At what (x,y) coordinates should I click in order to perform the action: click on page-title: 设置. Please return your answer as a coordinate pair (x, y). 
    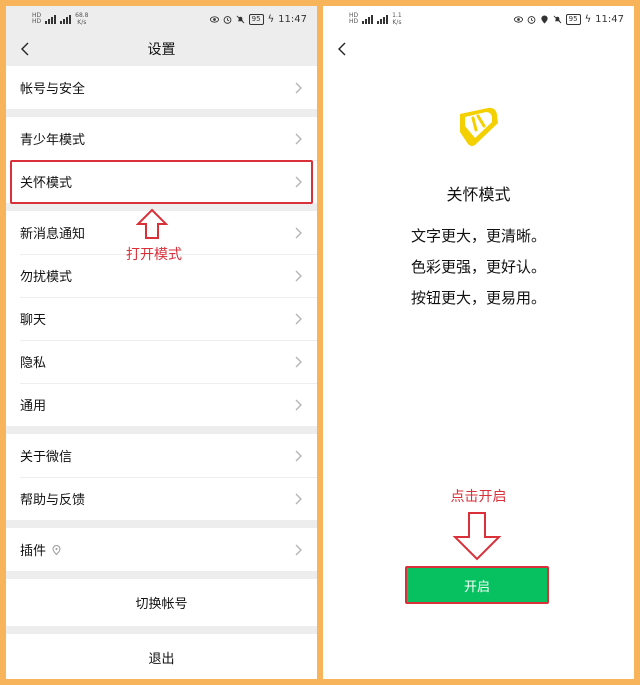
    Looking at the image, I should click on (161, 50).